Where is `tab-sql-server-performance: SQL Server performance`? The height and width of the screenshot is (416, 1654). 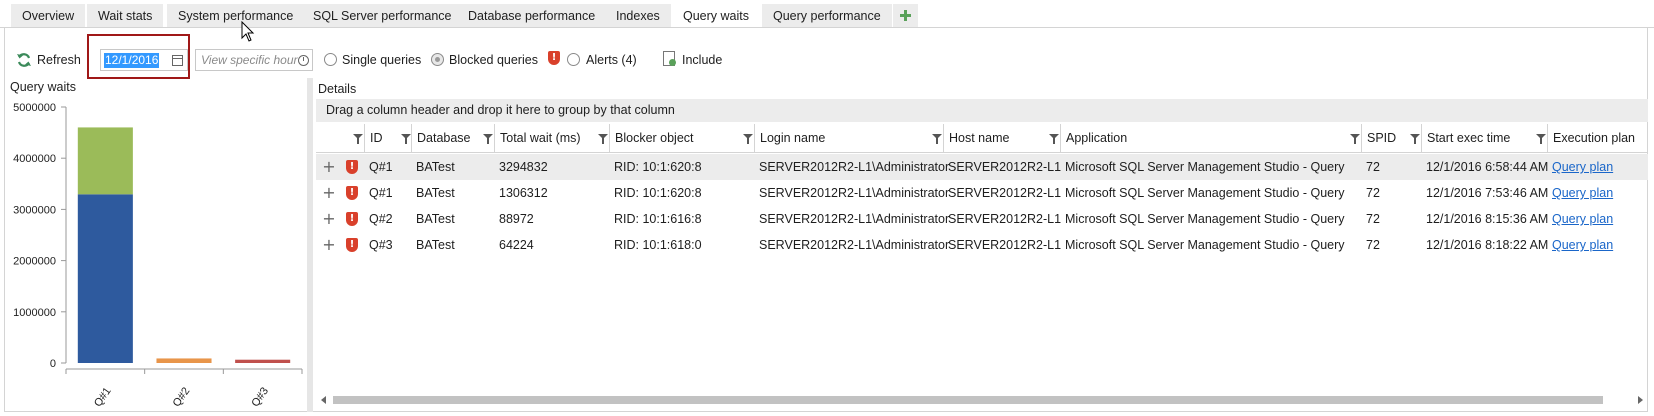 tab-sql-server-performance: SQL Server performance is located at coordinates (382, 15).